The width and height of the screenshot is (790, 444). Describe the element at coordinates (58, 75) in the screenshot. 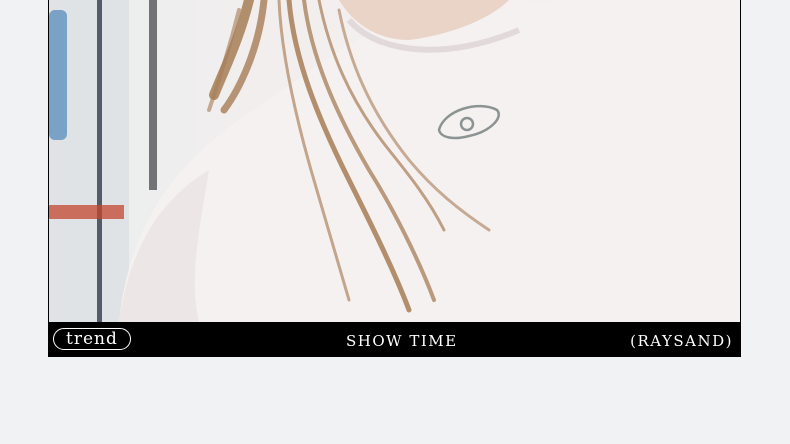

I see `background-sign` at that location.